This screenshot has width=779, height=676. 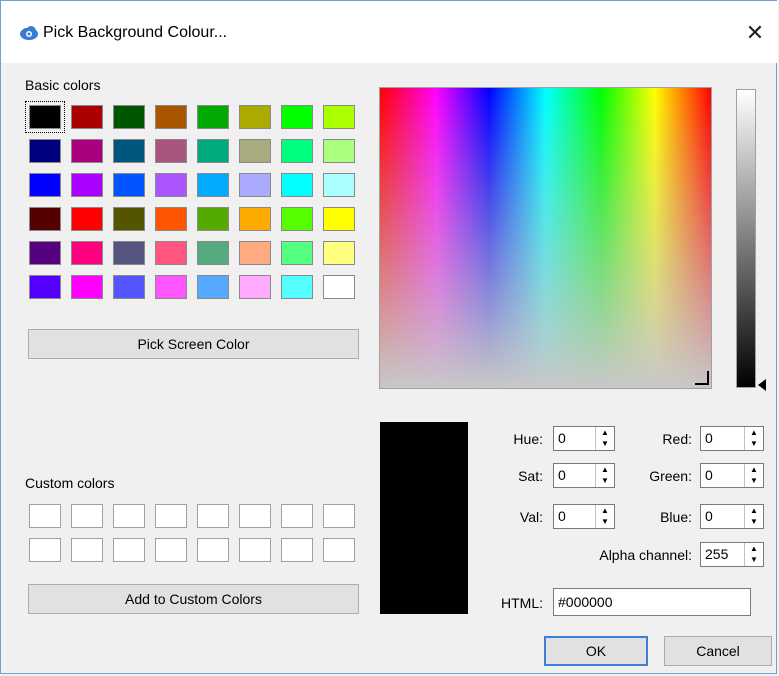 I want to click on value-slider, so click(x=746, y=238).